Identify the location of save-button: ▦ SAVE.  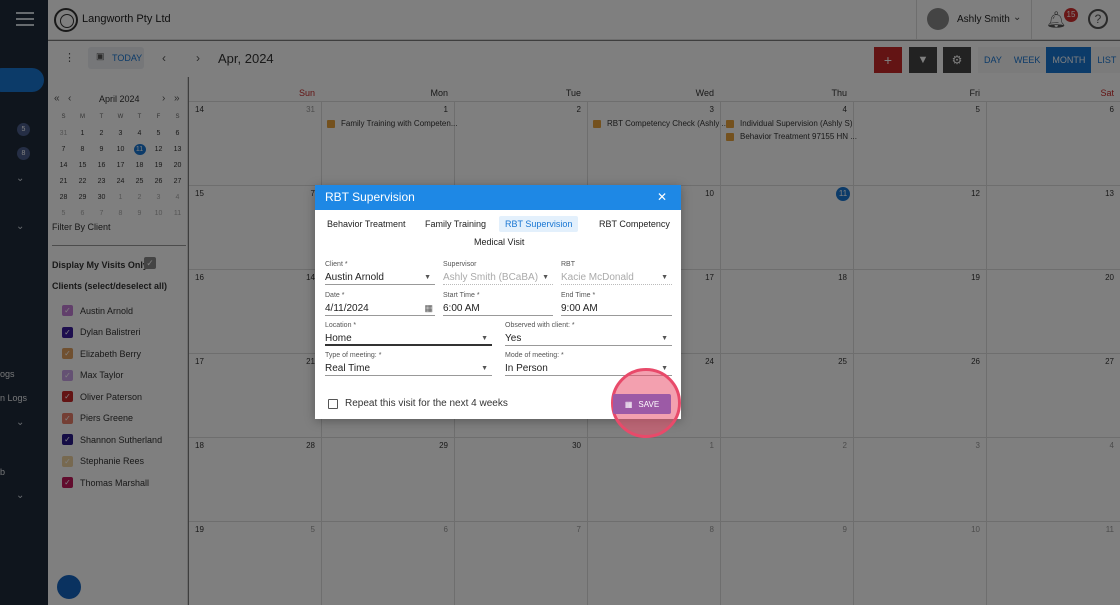
(642, 404).